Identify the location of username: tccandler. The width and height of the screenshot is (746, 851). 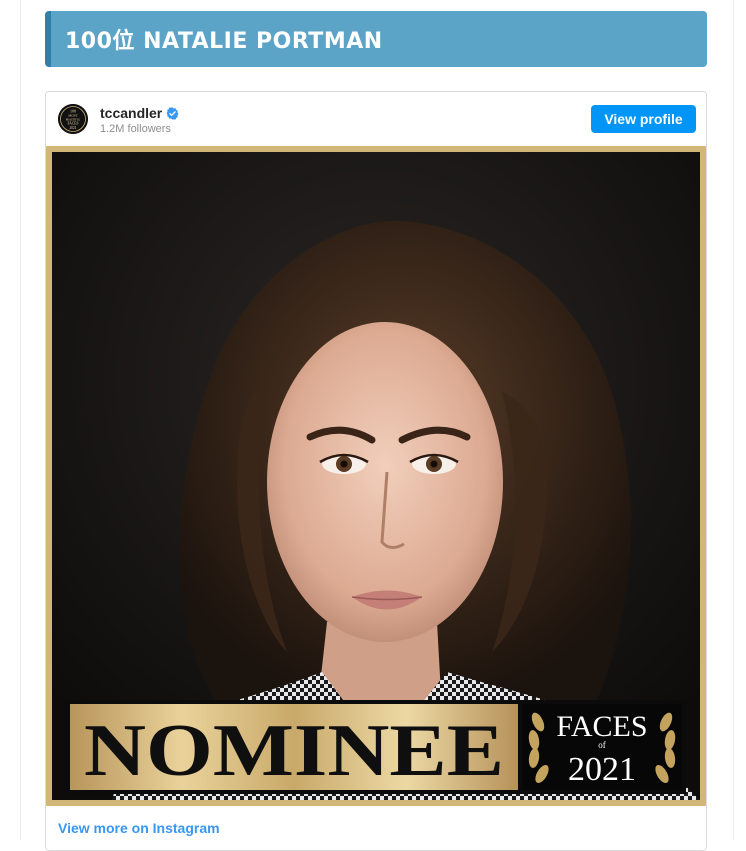
(131, 113).